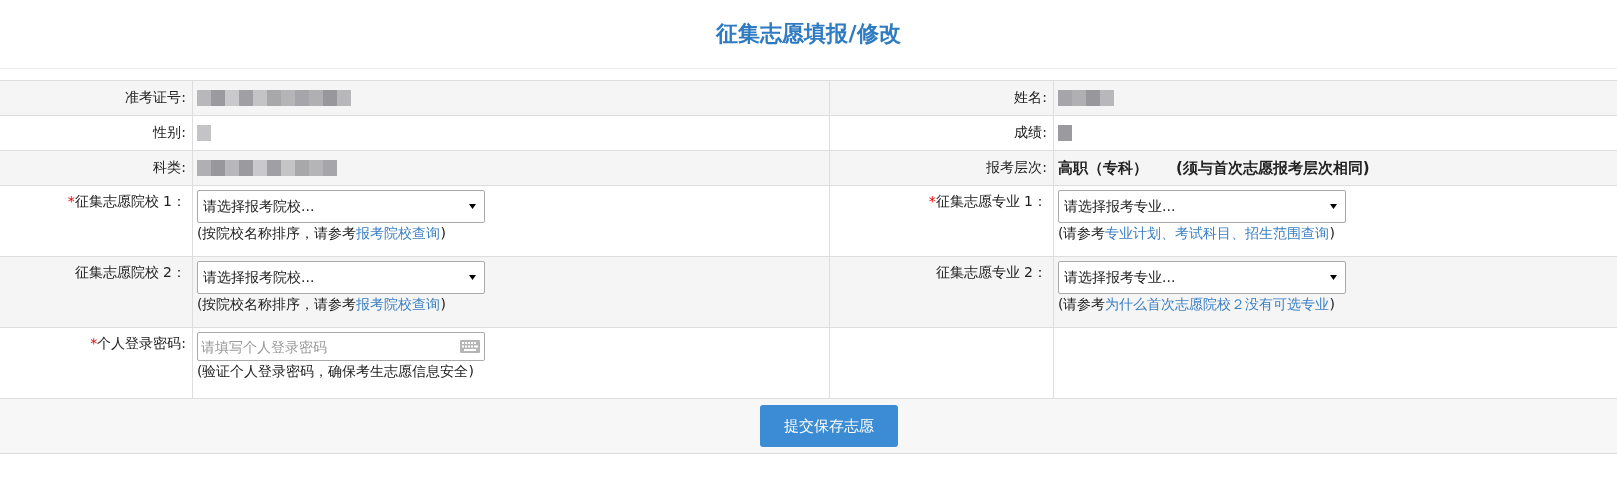 This screenshot has width=1617, height=498. What do you see at coordinates (341, 346) in the screenshot?
I see `password-field: 请填写个人登录密码` at bounding box center [341, 346].